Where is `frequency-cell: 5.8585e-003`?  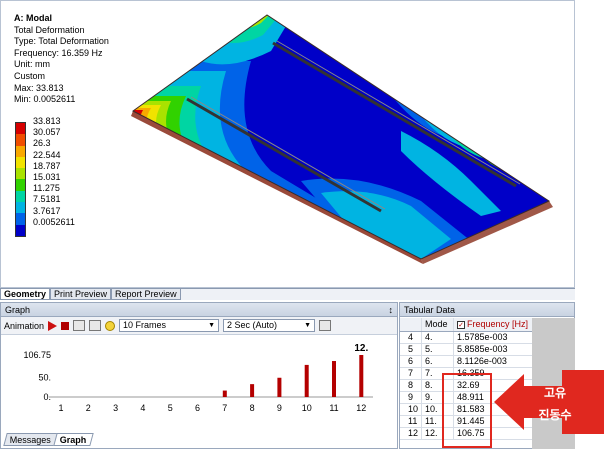
frequency-cell: 5.8585e-003 is located at coordinates (493, 349).